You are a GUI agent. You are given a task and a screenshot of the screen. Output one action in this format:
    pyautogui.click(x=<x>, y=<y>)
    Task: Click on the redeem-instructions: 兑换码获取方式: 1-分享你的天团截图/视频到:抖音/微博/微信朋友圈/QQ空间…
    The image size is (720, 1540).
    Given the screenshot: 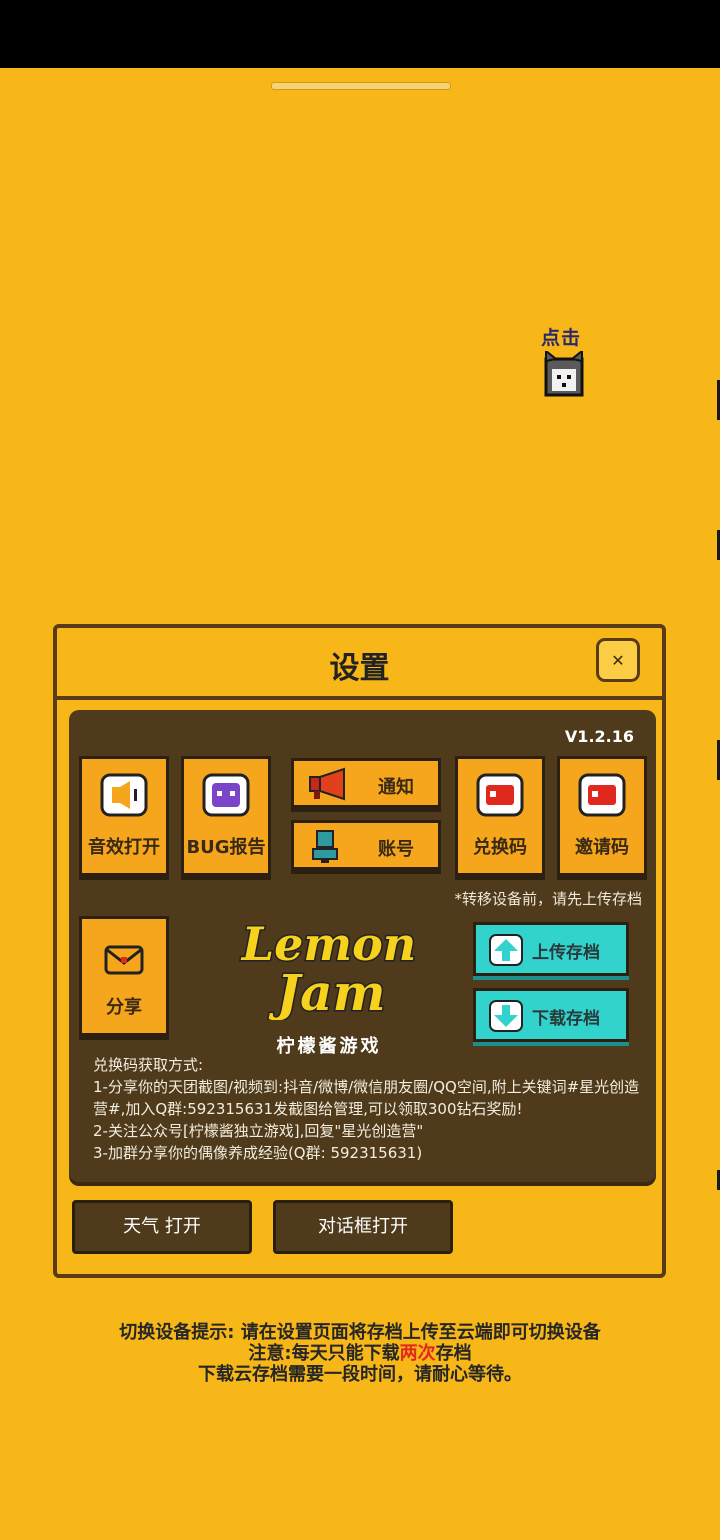 What is the action you would take?
    pyautogui.click(x=368, y=1109)
    